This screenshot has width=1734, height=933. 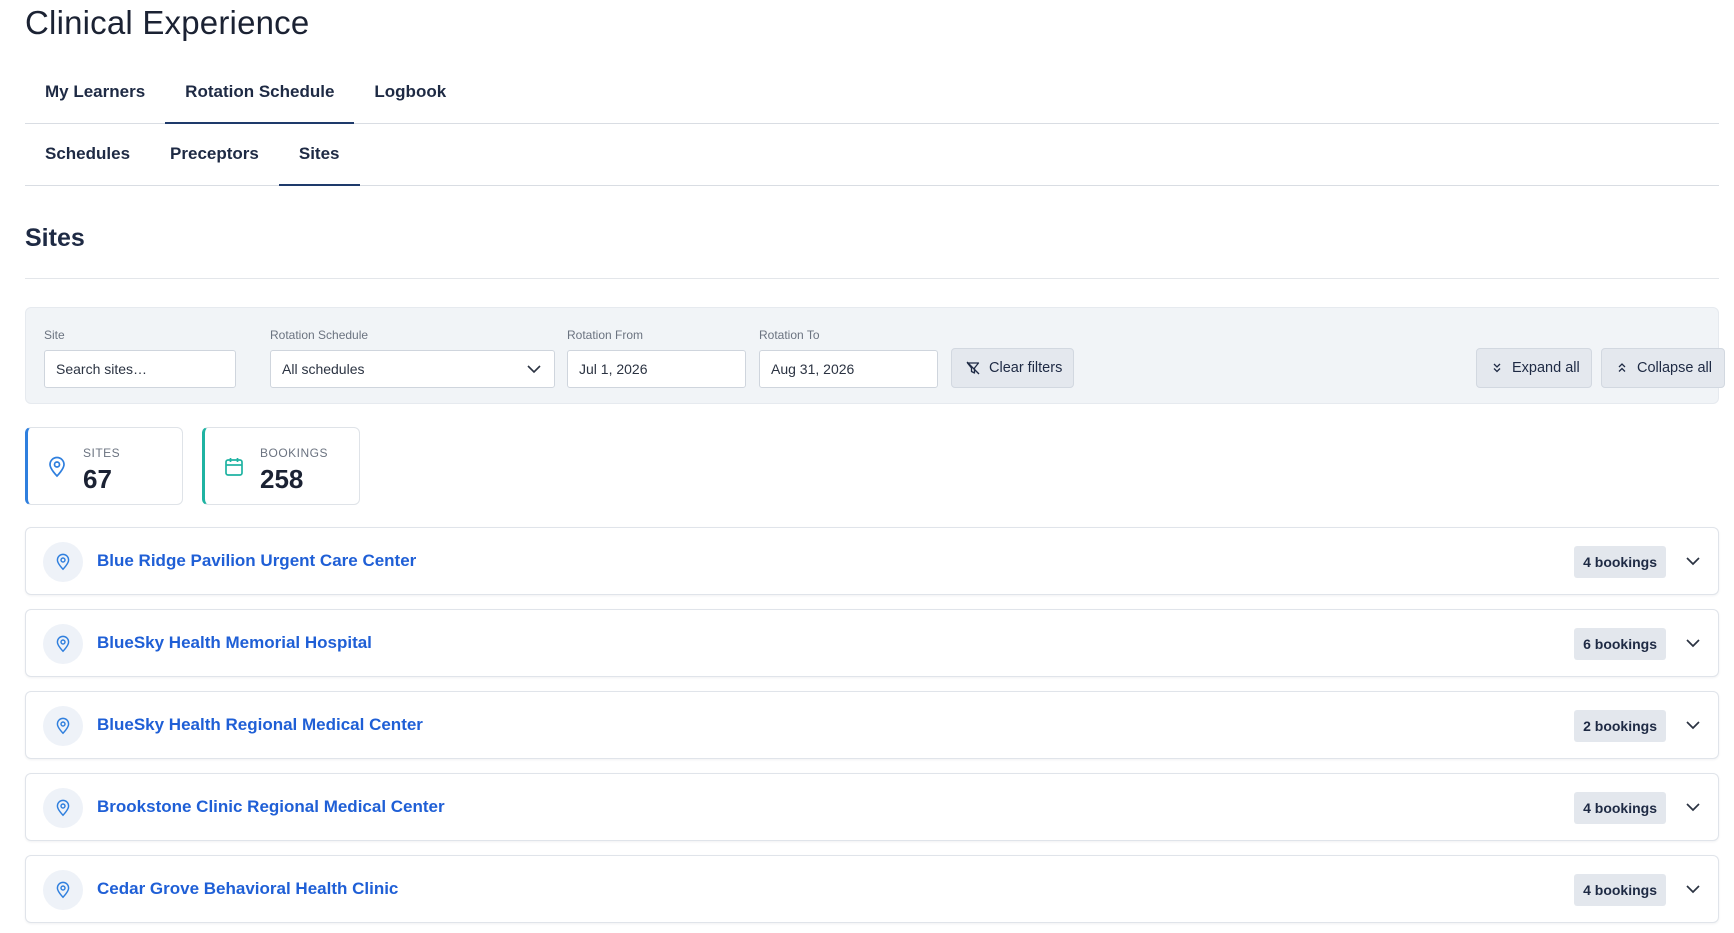 What do you see at coordinates (294, 453) in the screenshot?
I see `bookings-stat-label: BOOKINGS` at bounding box center [294, 453].